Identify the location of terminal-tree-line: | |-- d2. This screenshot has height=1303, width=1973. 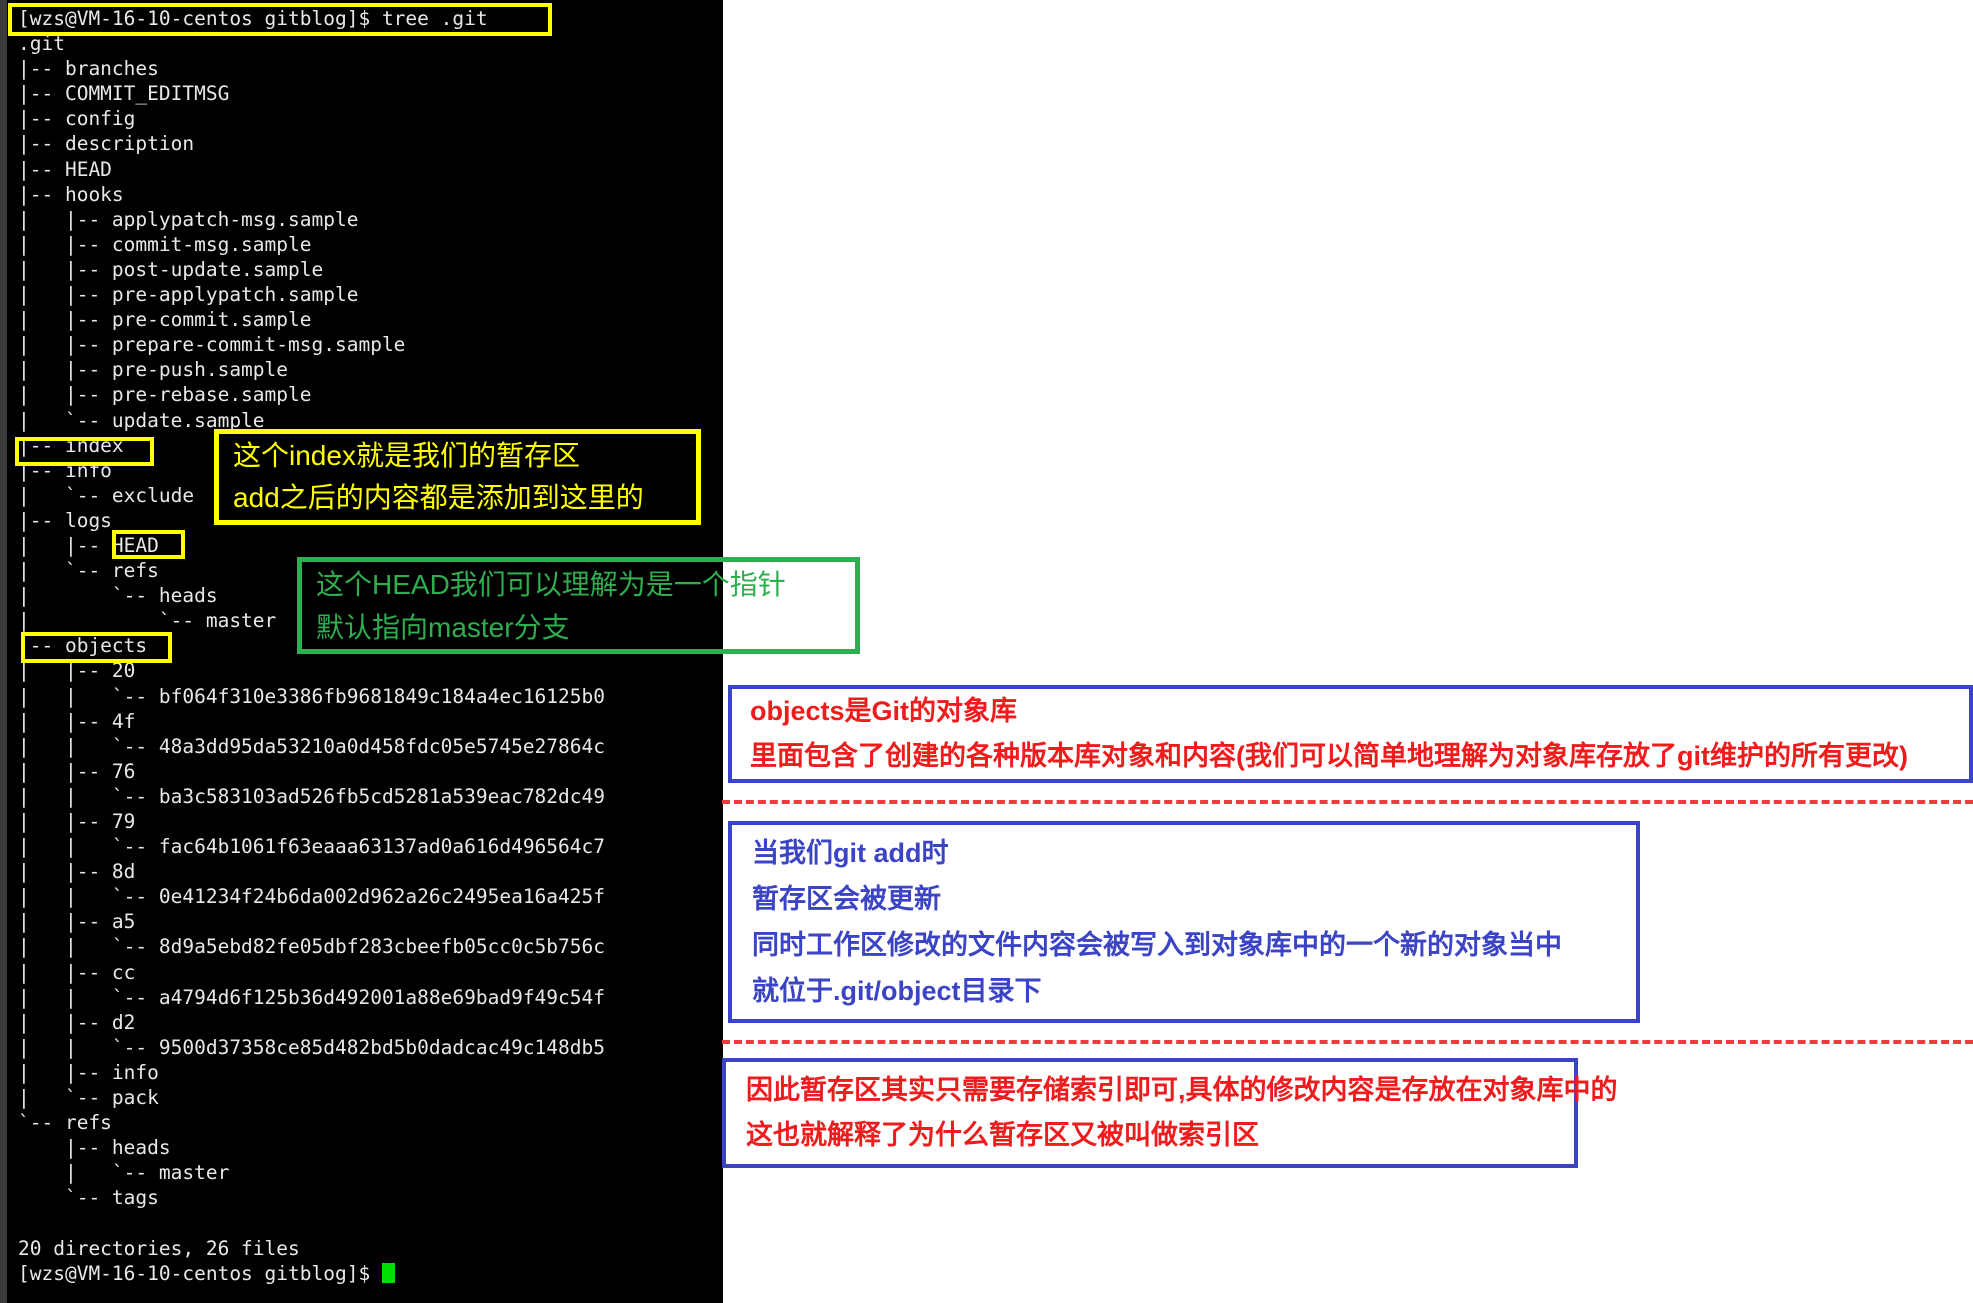
(77, 1022).